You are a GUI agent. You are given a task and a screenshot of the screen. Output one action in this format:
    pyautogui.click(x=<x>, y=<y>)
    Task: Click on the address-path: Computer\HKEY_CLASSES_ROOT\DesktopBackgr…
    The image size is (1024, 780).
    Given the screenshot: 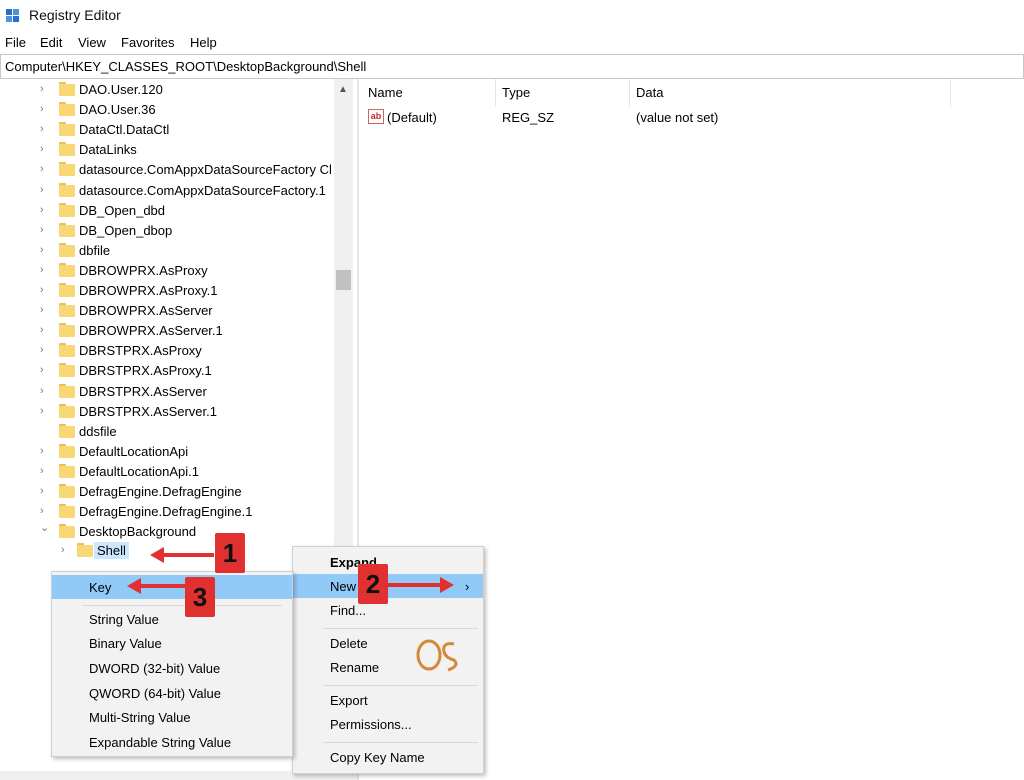 What is the action you would take?
    pyautogui.click(x=185, y=66)
    